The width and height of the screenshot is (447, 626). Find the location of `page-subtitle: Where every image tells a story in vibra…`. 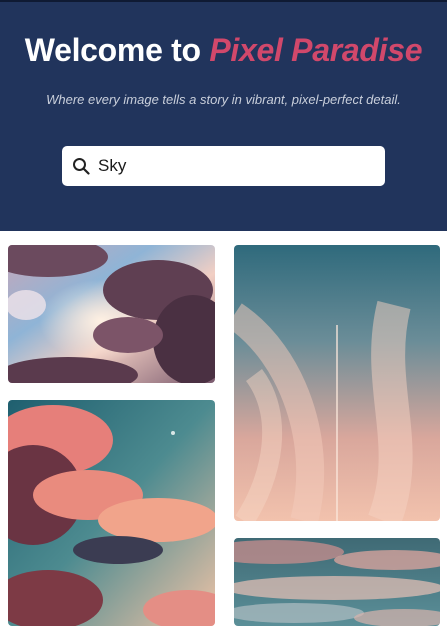

page-subtitle: Where every image tells a story in vibra… is located at coordinates (223, 99).